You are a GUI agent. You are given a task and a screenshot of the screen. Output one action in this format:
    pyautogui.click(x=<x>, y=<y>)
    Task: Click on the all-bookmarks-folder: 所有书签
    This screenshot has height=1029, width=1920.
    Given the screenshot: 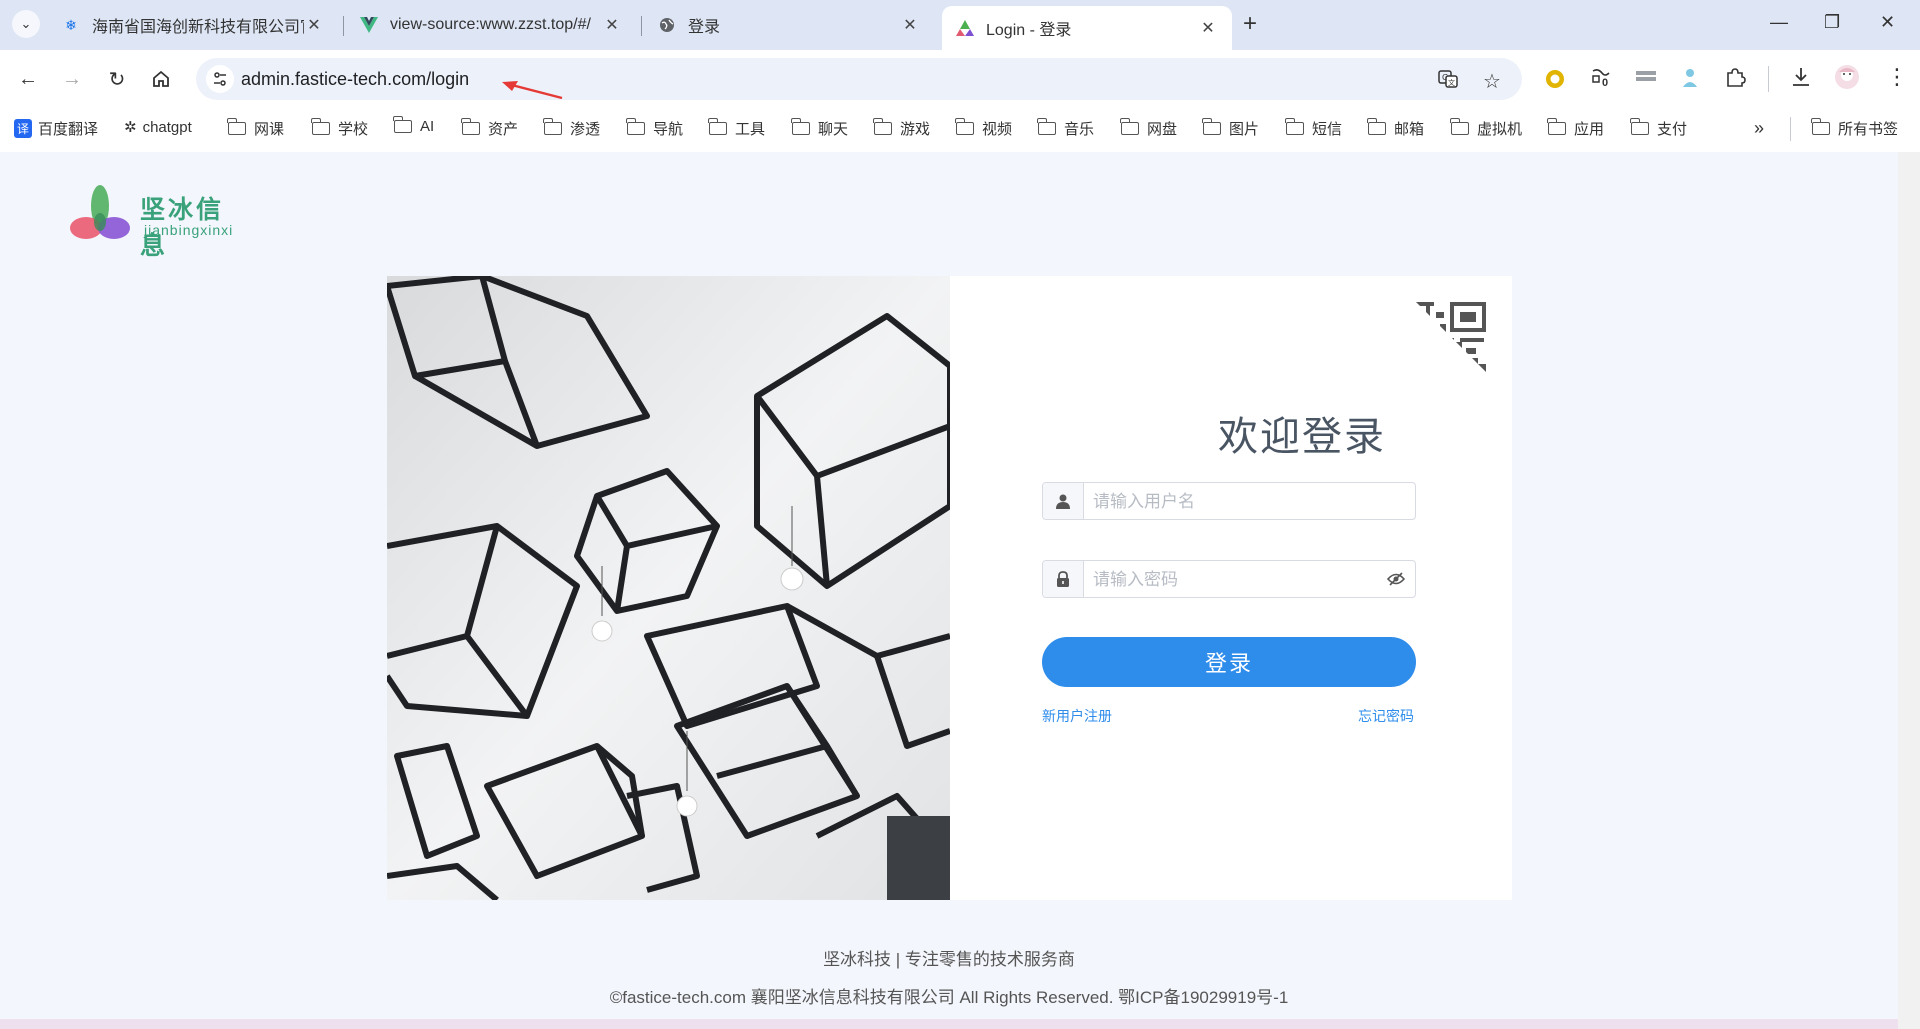 What is the action you would take?
    pyautogui.click(x=1854, y=128)
    